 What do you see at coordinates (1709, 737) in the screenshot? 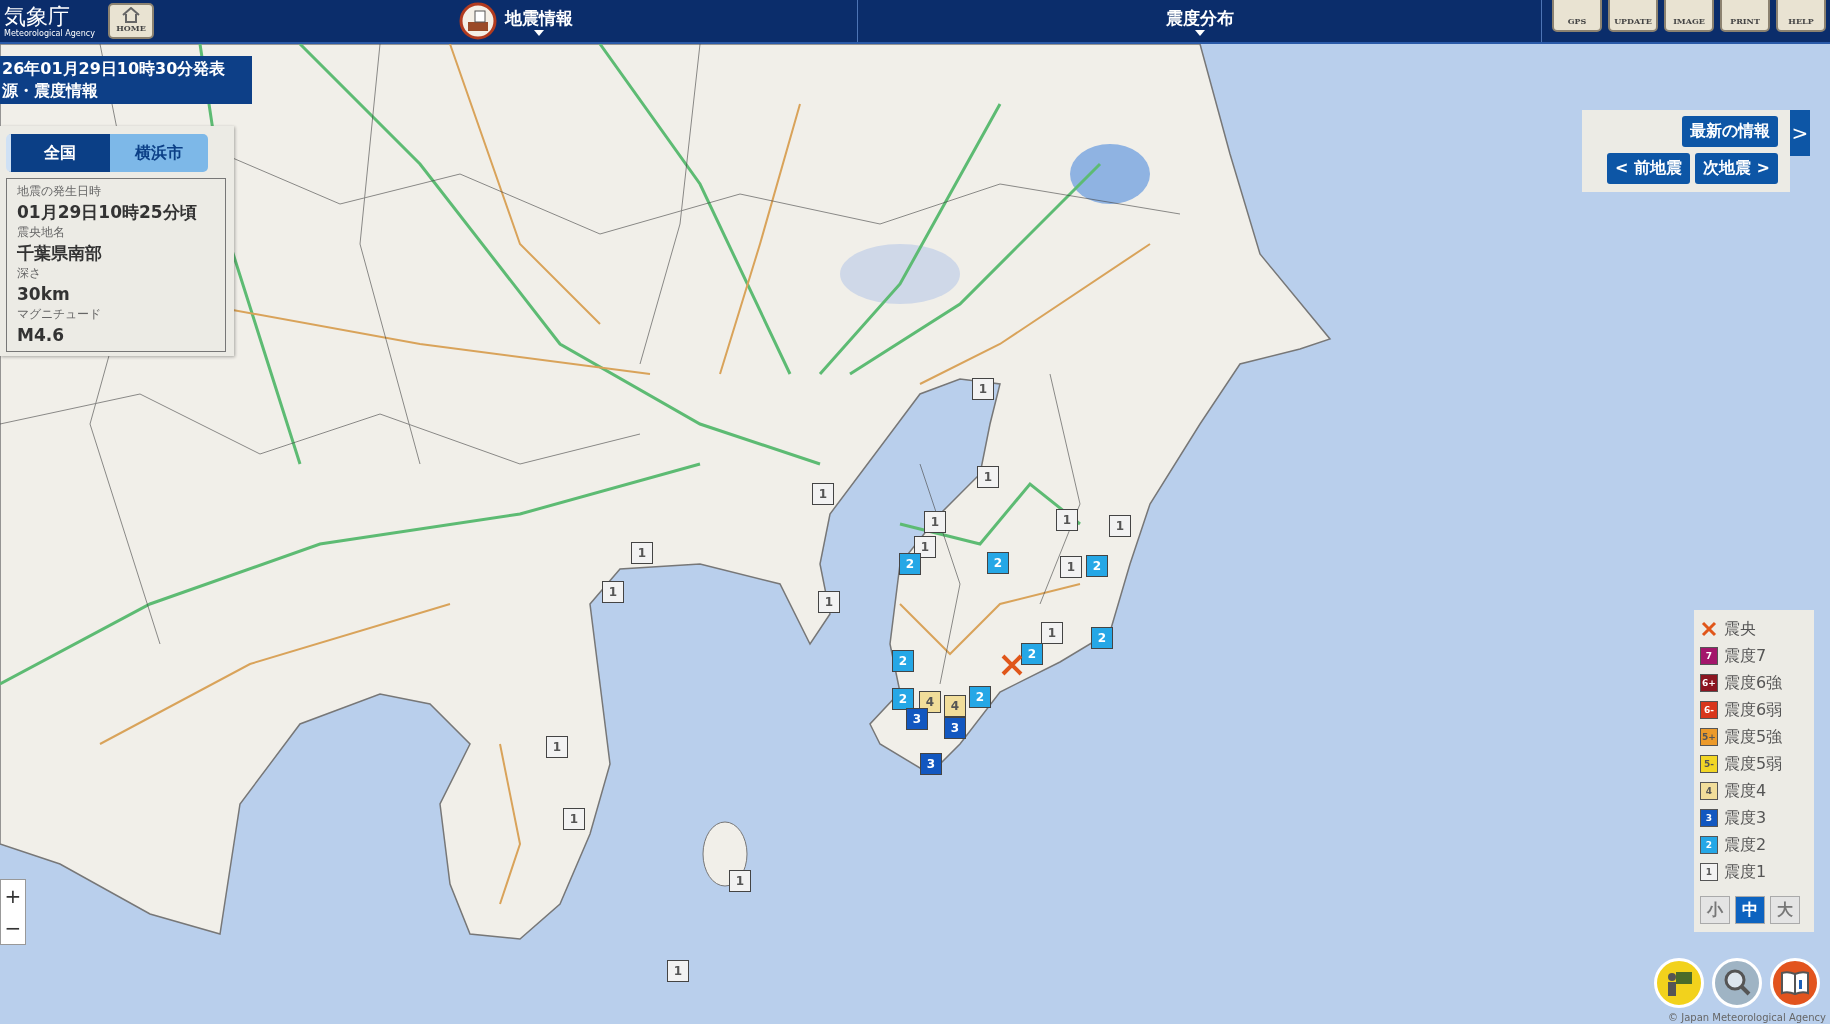
I see `intensity-swatch: 5+` at bounding box center [1709, 737].